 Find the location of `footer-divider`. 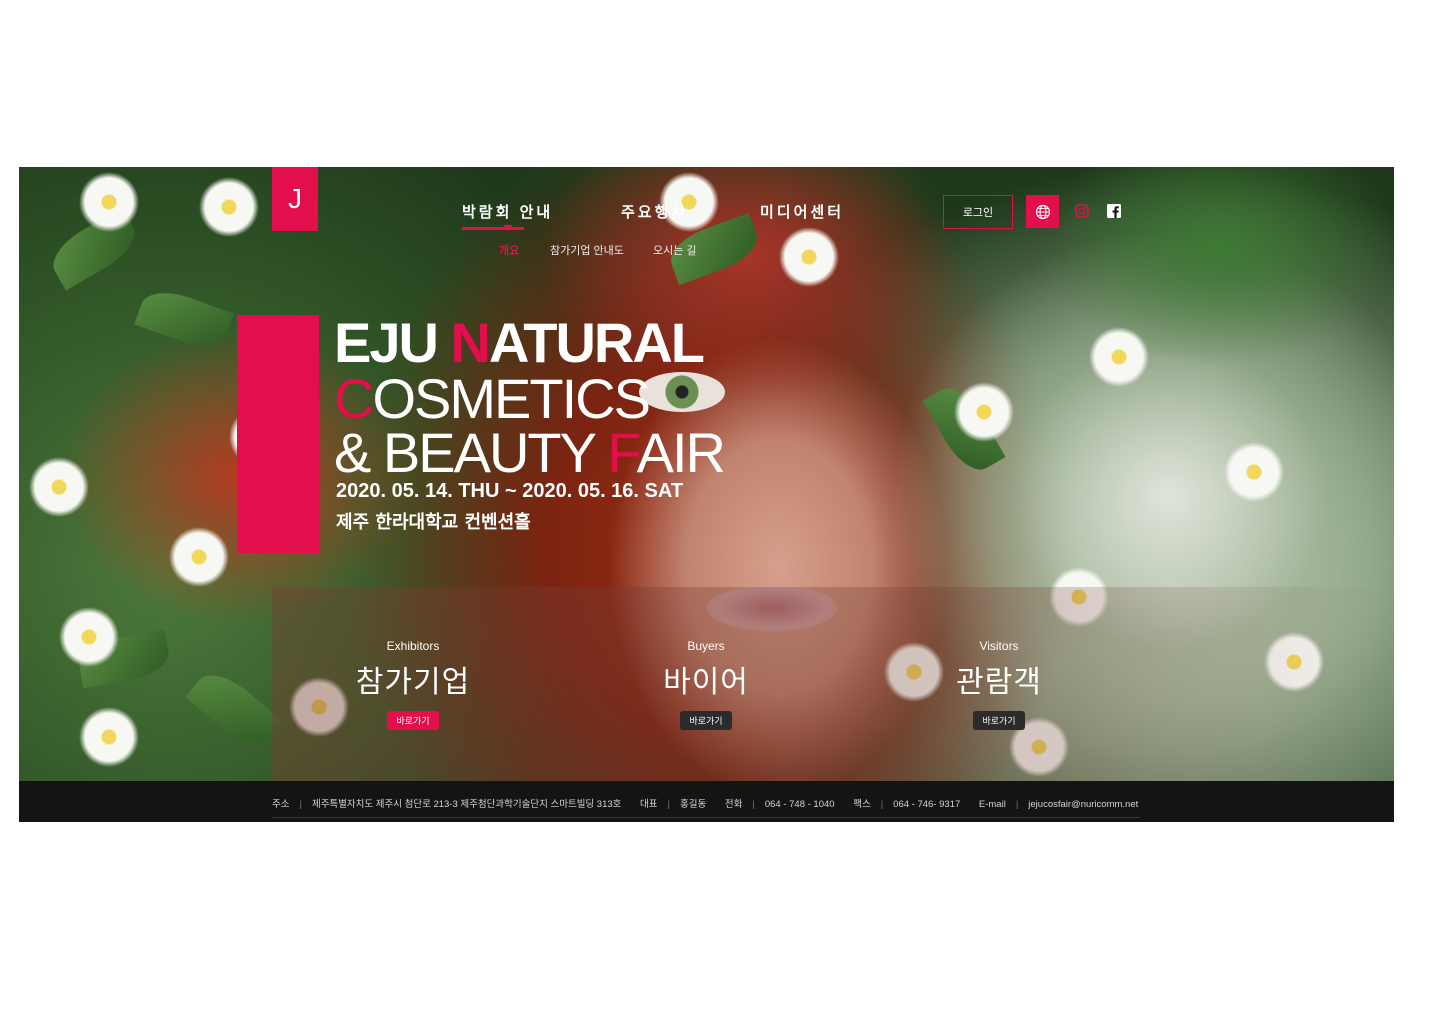

footer-divider is located at coordinates (706, 817).